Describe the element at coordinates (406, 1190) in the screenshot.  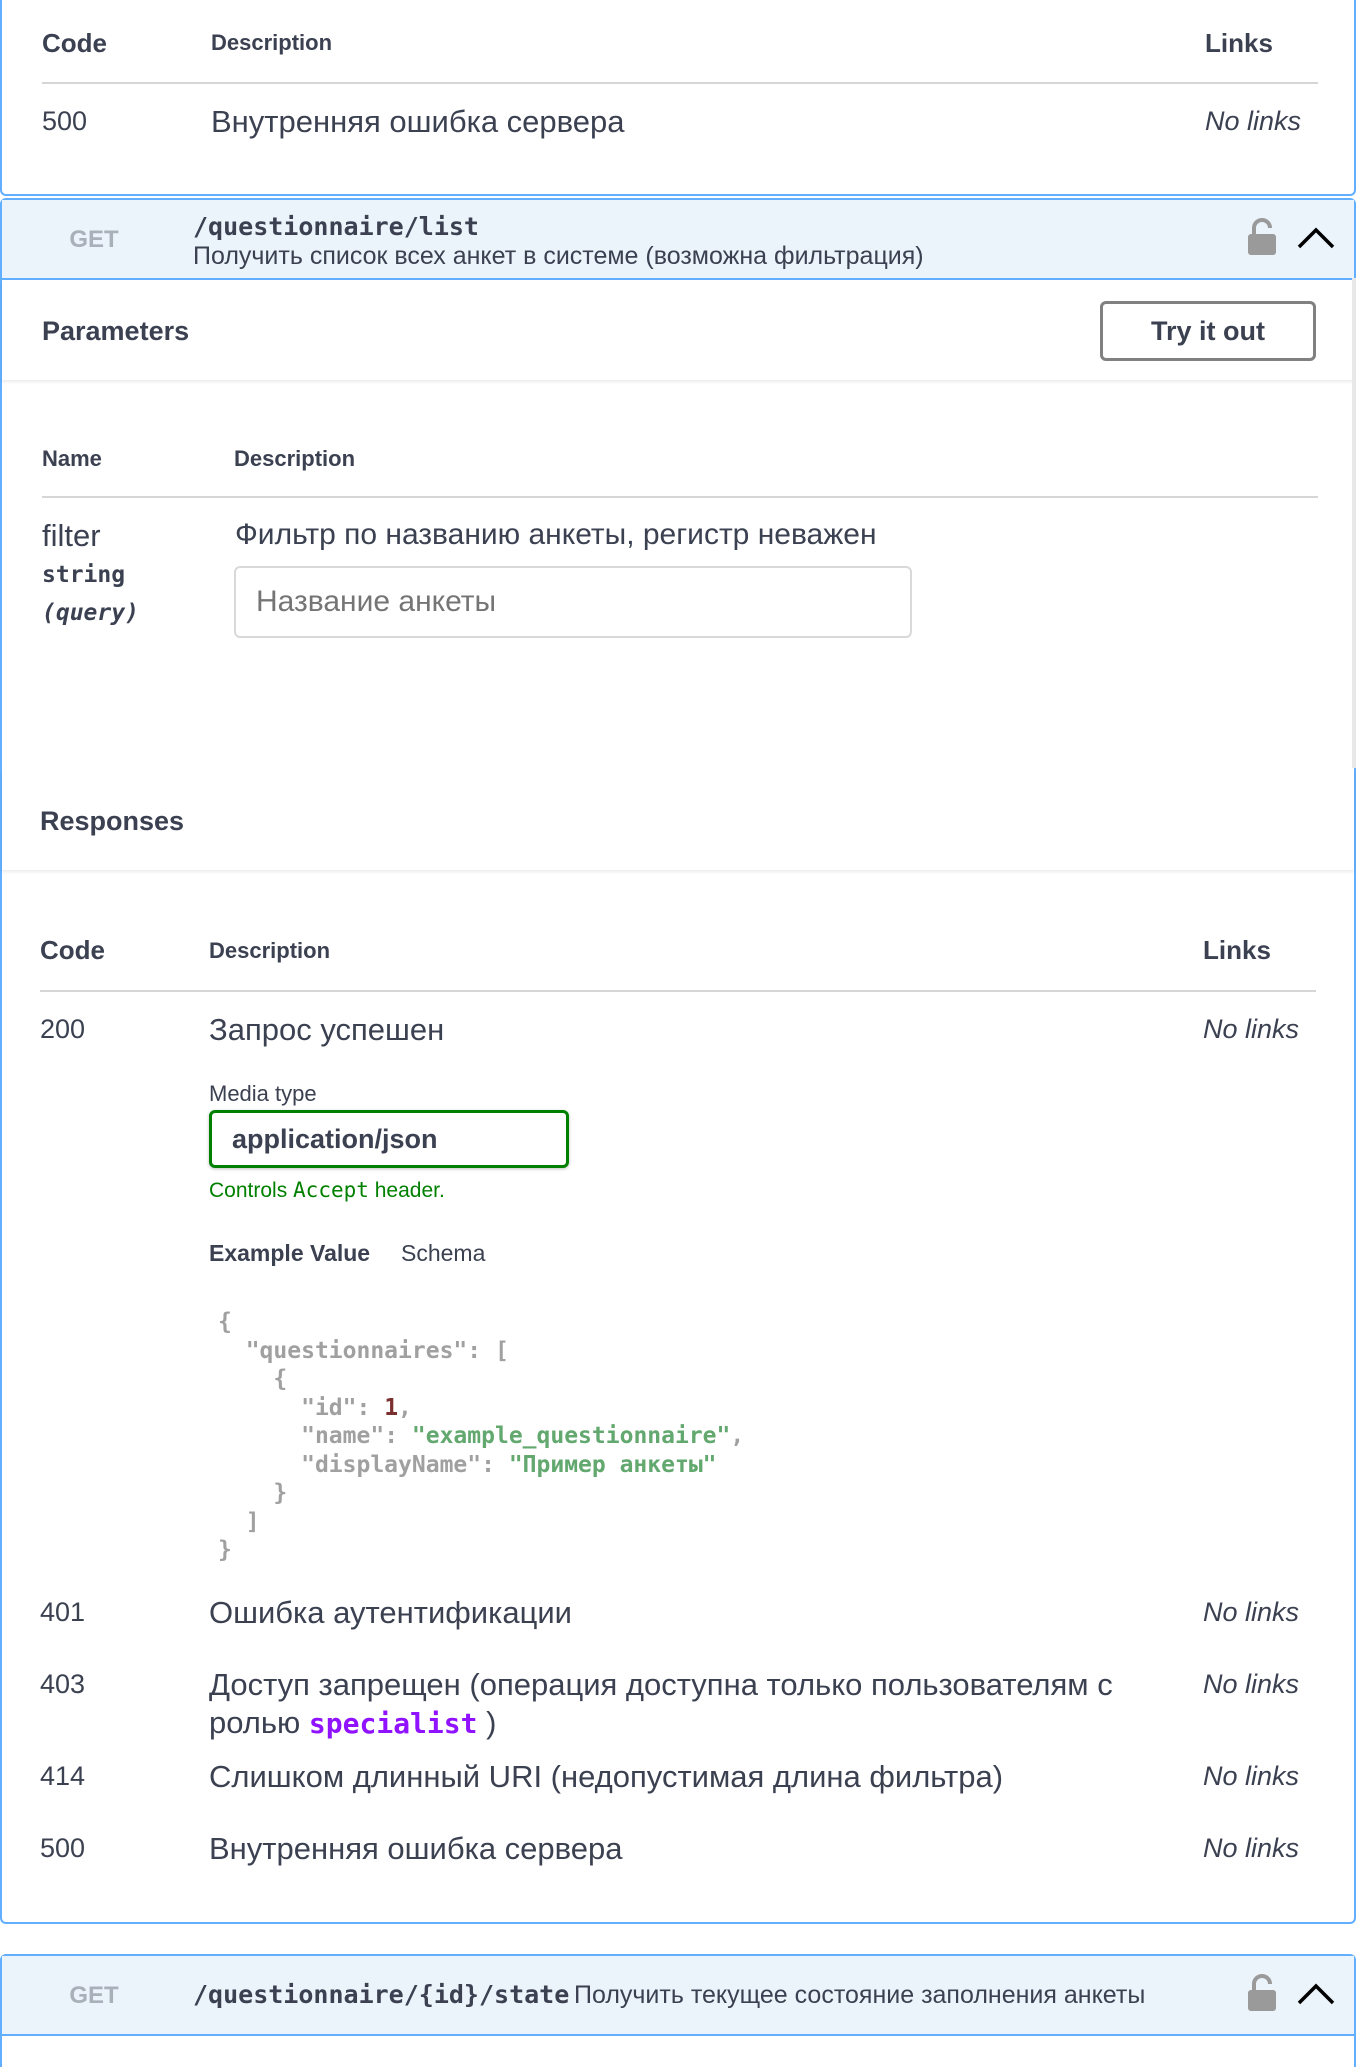
I see `controls-suffix: header.` at that location.